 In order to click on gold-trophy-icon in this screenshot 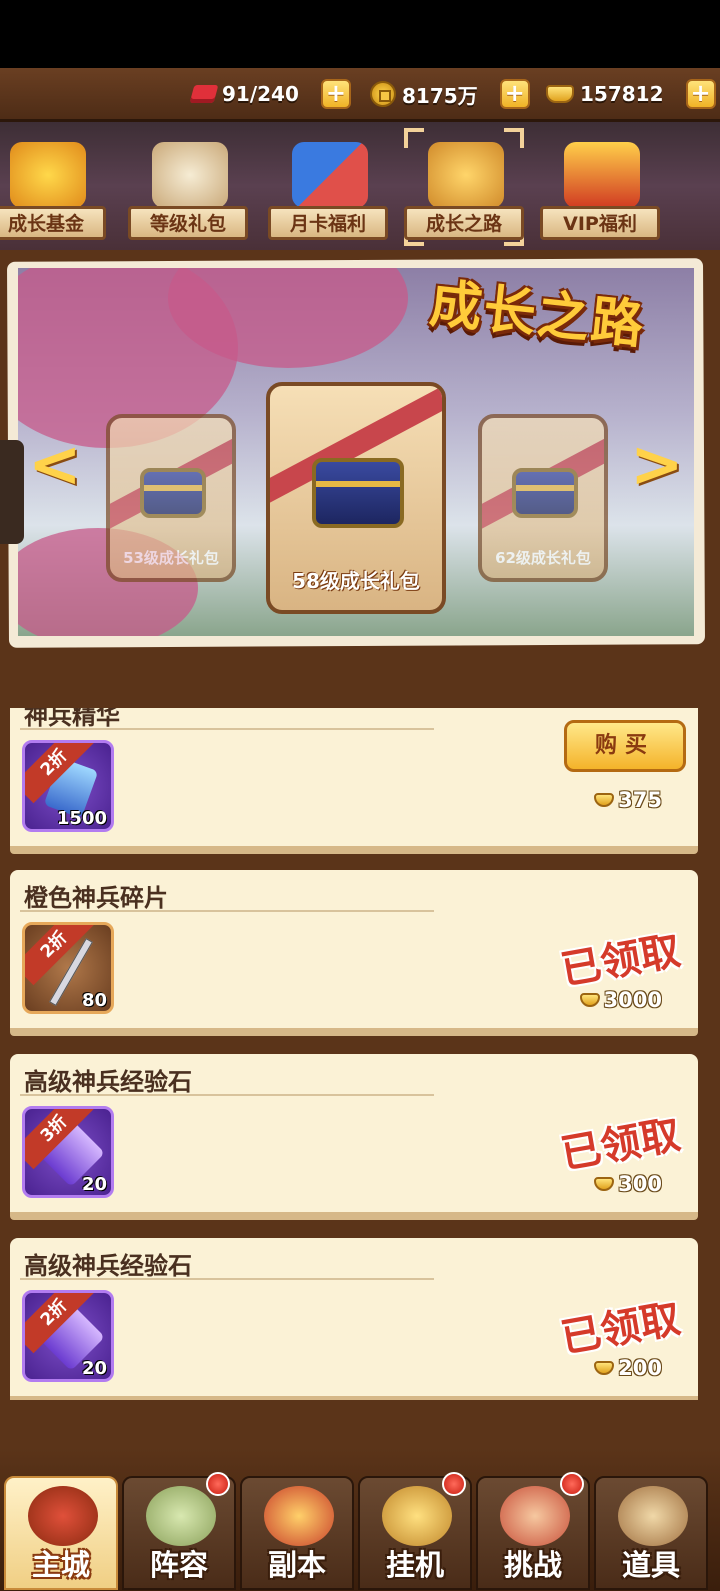, I will do `click(48, 175)`.